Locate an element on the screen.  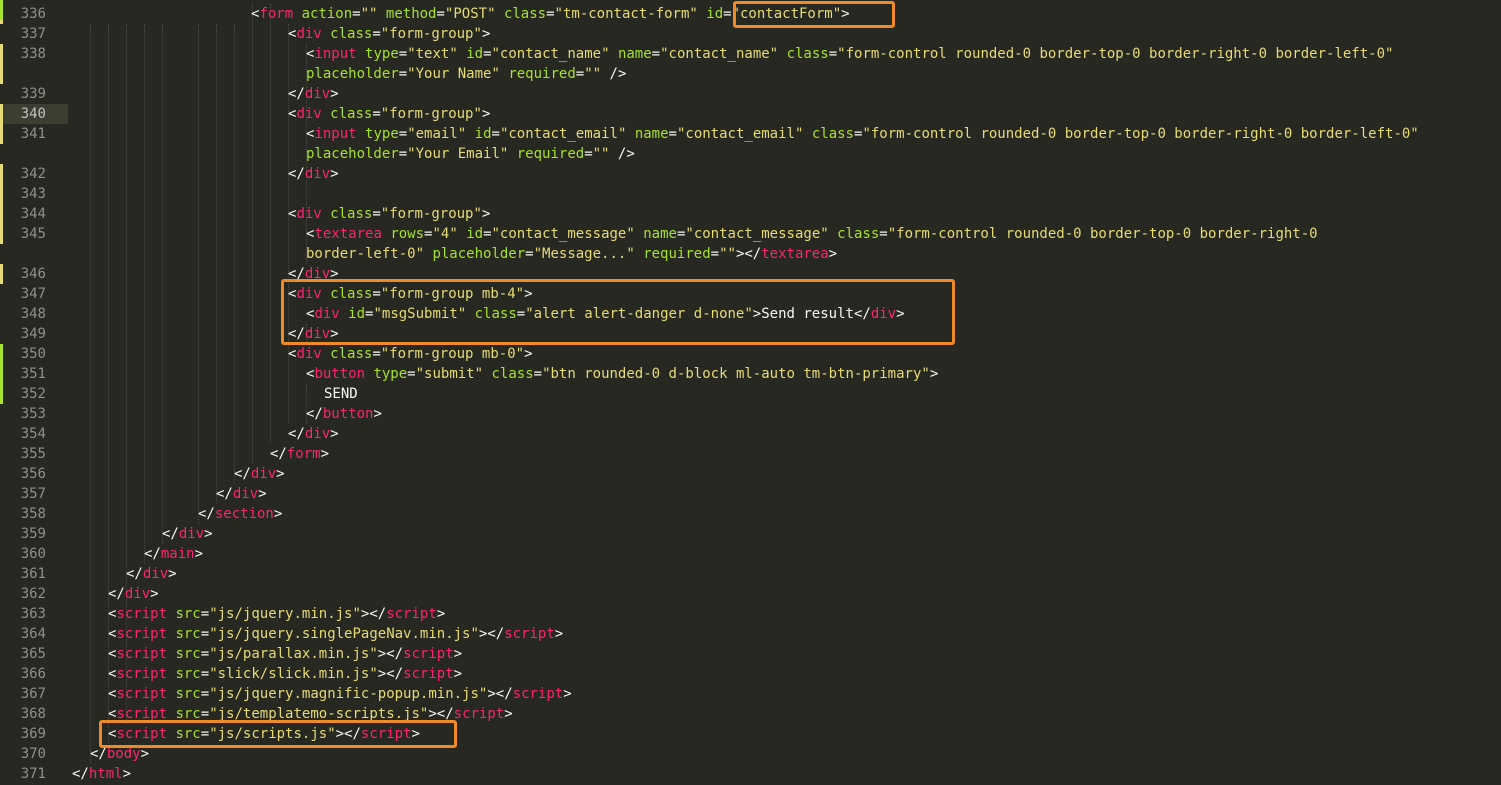
line-number: 370 is located at coordinates (33, 754).